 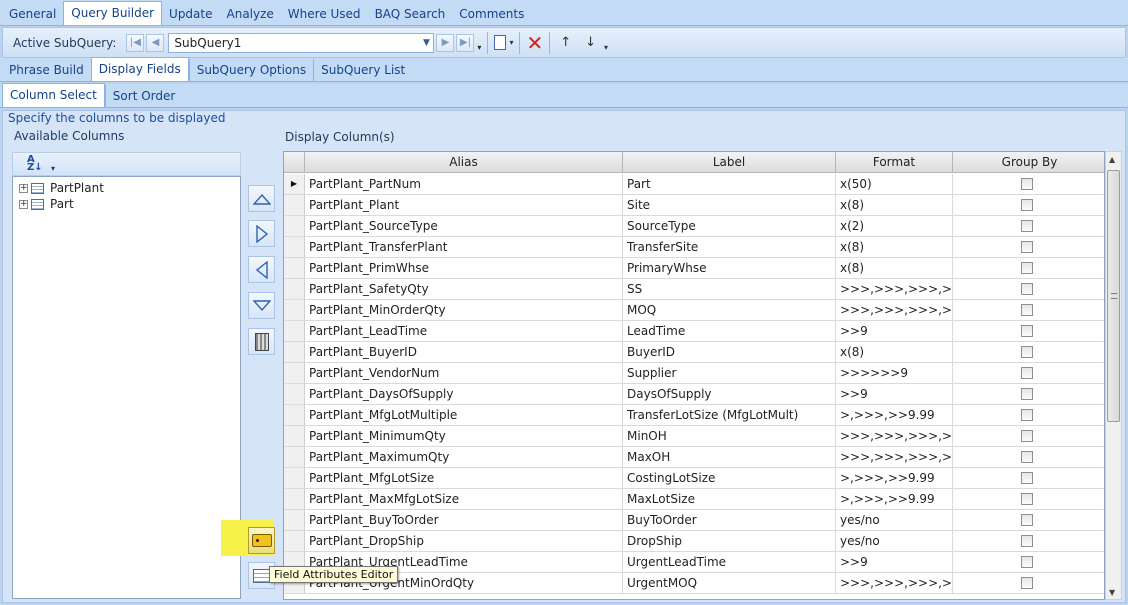 I want to click on tab-query-builder: Query Builder, so click(x=113, y=13).